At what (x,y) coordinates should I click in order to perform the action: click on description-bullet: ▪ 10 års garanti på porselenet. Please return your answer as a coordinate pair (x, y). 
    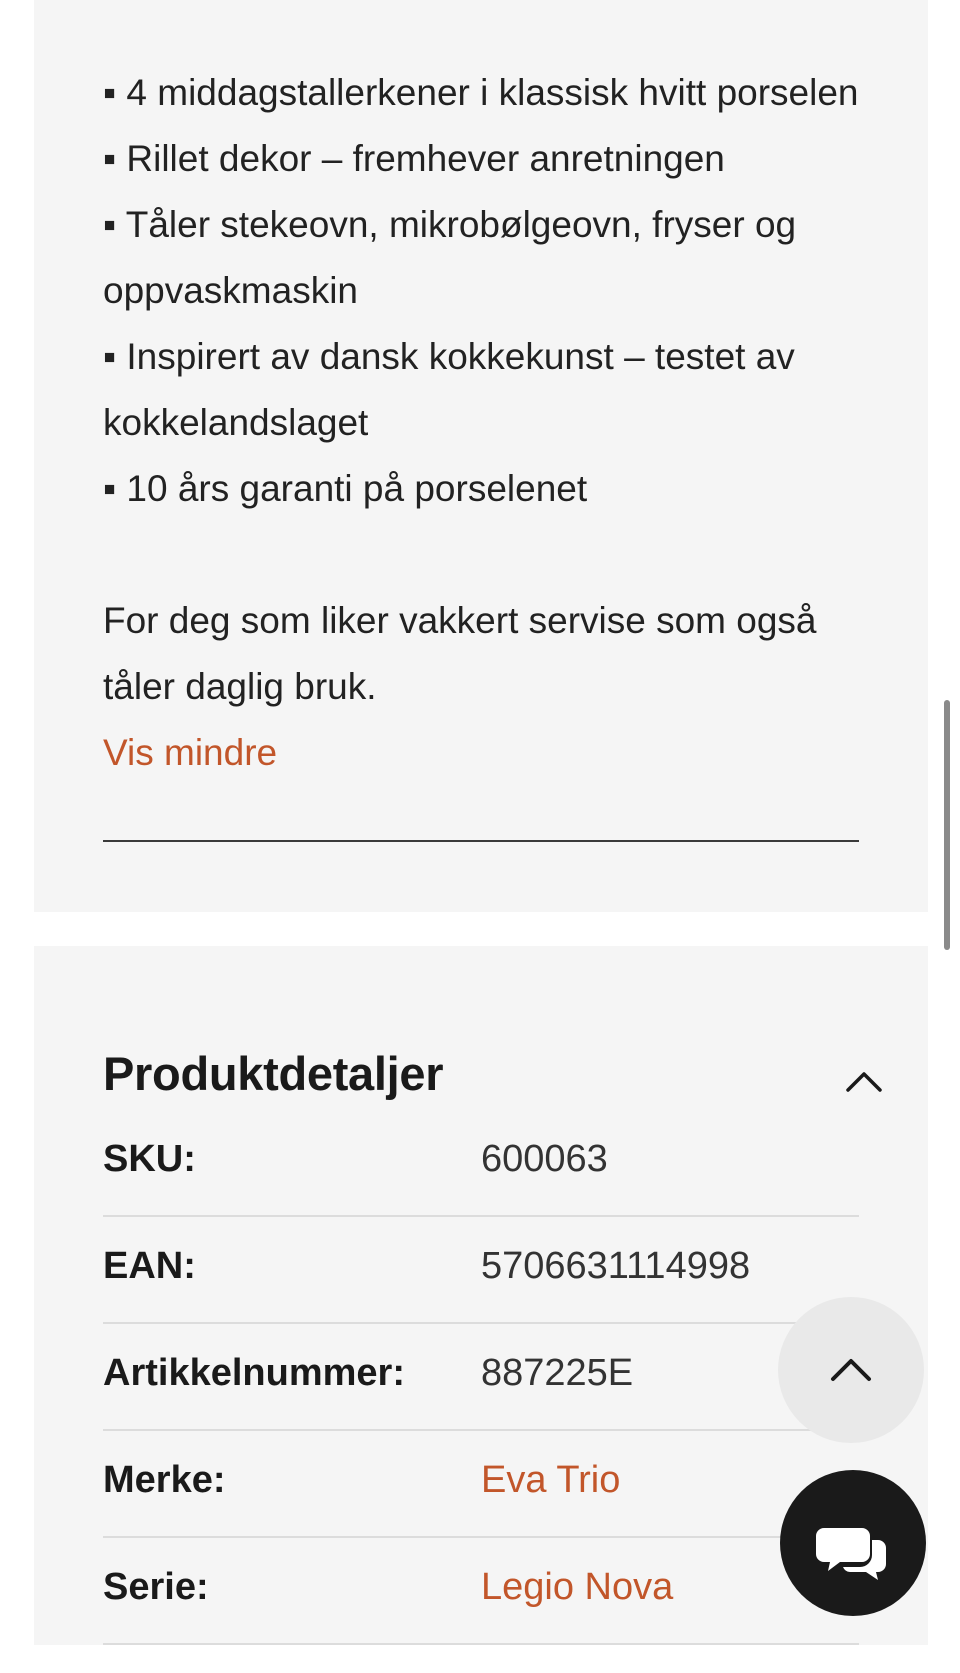
    Looking at the image, I should click on (345, 488).